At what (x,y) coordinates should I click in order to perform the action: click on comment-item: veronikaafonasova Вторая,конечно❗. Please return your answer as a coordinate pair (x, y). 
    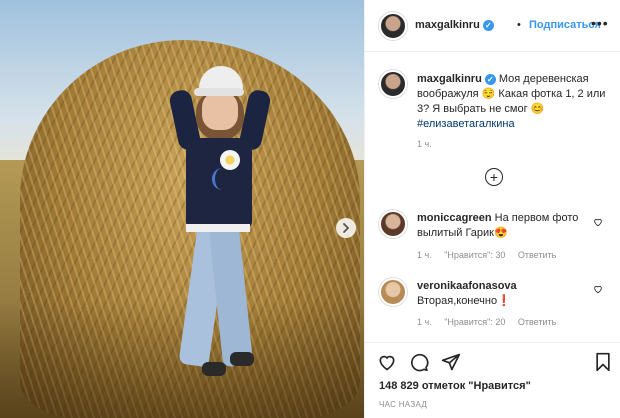
    Looking at the image, I should click on (507, 294).